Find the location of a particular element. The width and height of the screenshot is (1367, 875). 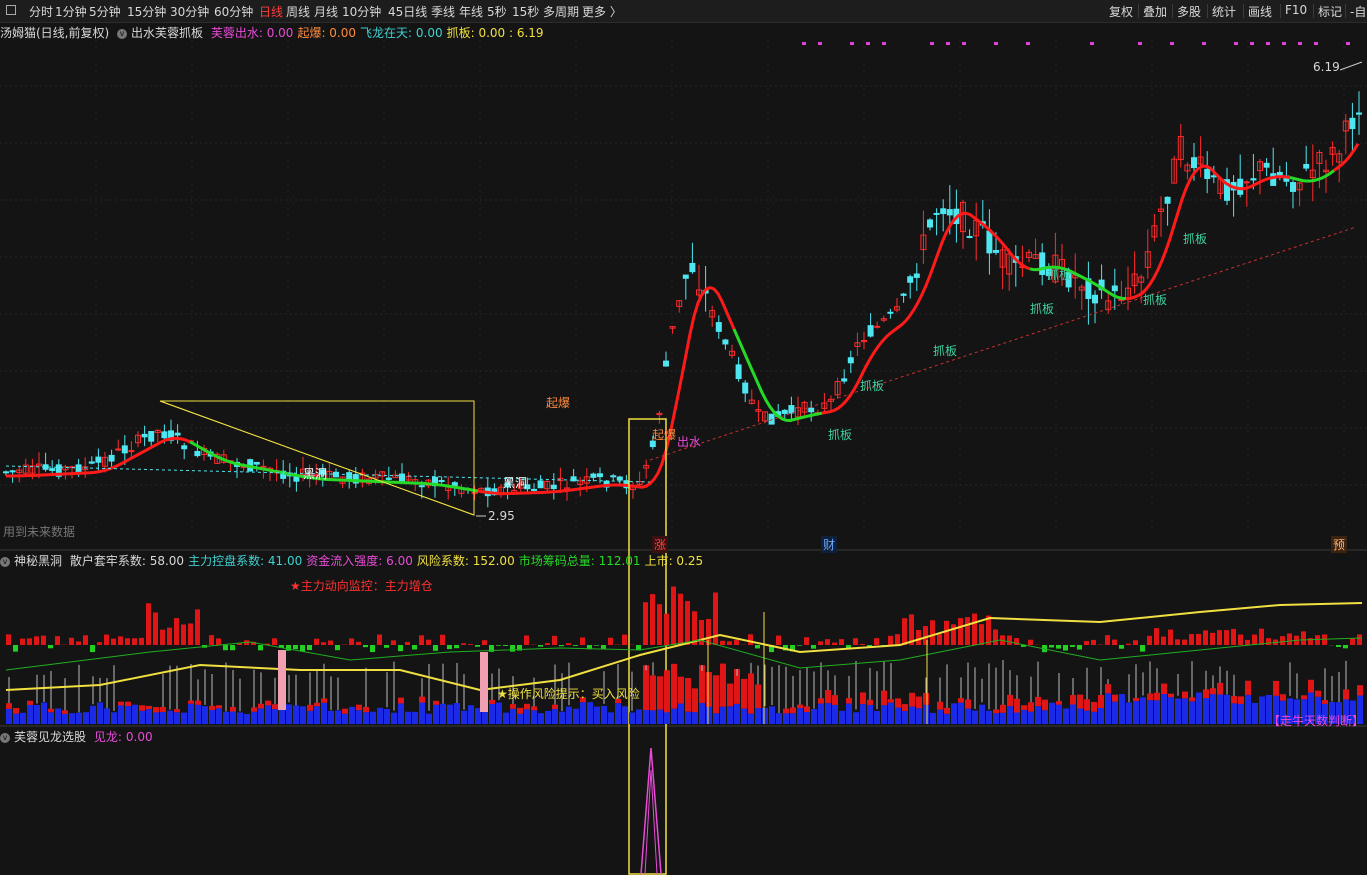

high-arrow is located at coordinates (1351, 66).